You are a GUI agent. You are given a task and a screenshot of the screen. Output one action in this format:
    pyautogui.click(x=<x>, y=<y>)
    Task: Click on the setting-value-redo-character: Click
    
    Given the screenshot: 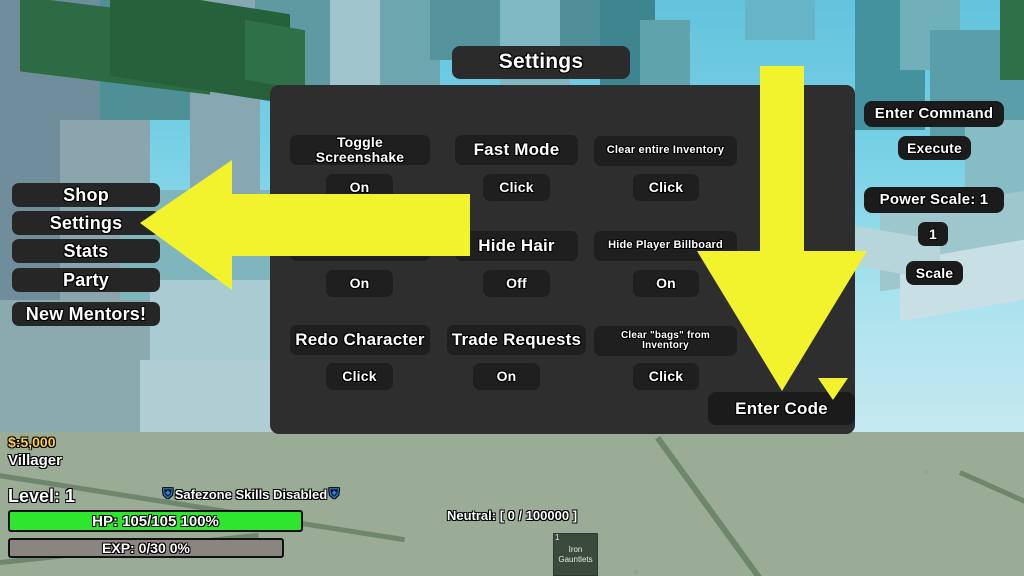 What is the action you would take?
    pyautogui.click(x=359, y=376)
    